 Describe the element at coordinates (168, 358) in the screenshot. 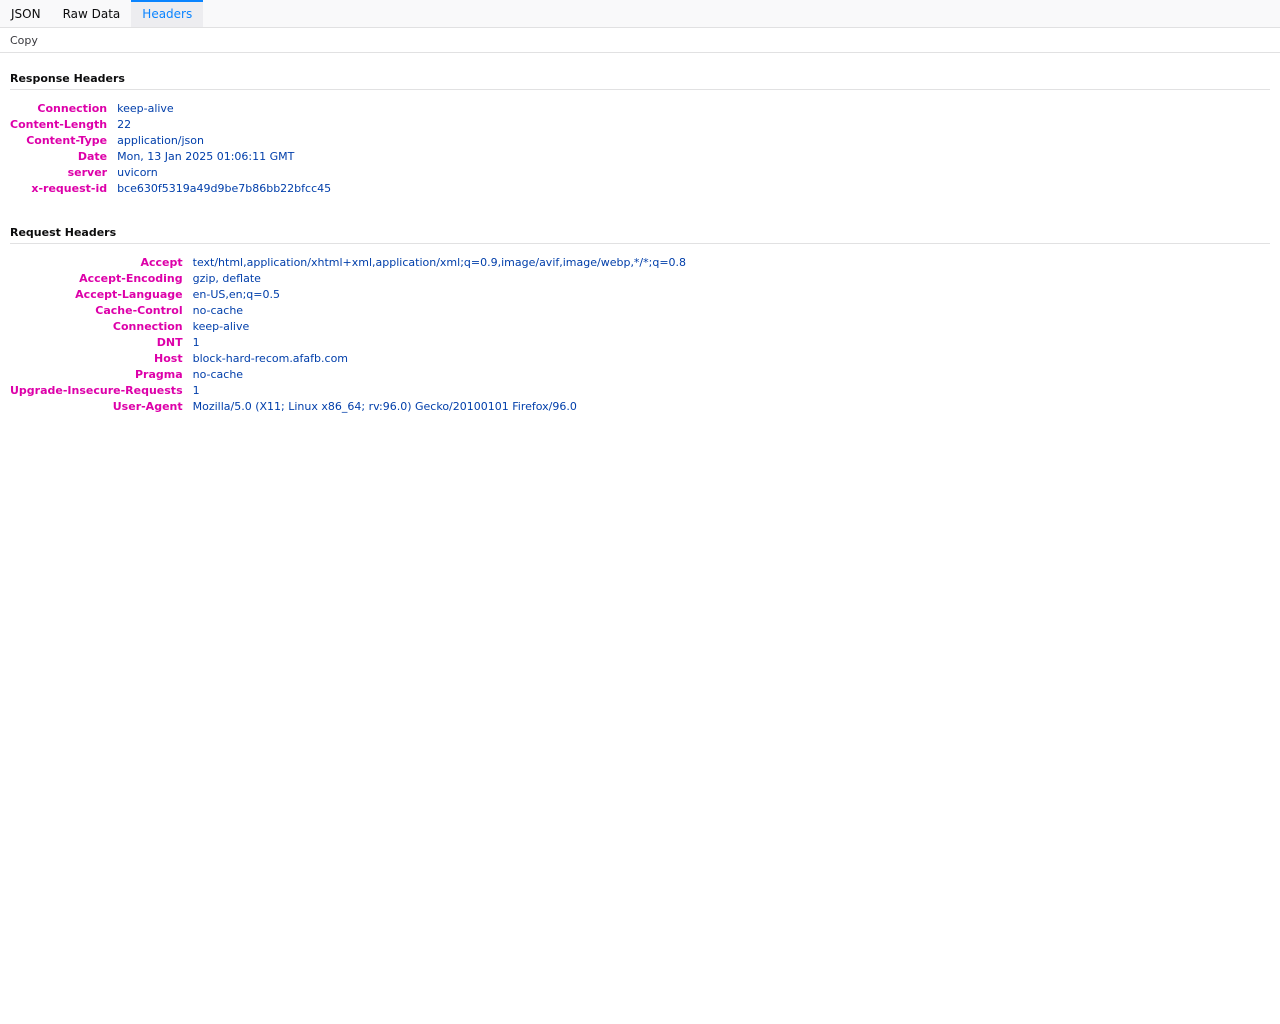

I see `header-name: Host` at that location.